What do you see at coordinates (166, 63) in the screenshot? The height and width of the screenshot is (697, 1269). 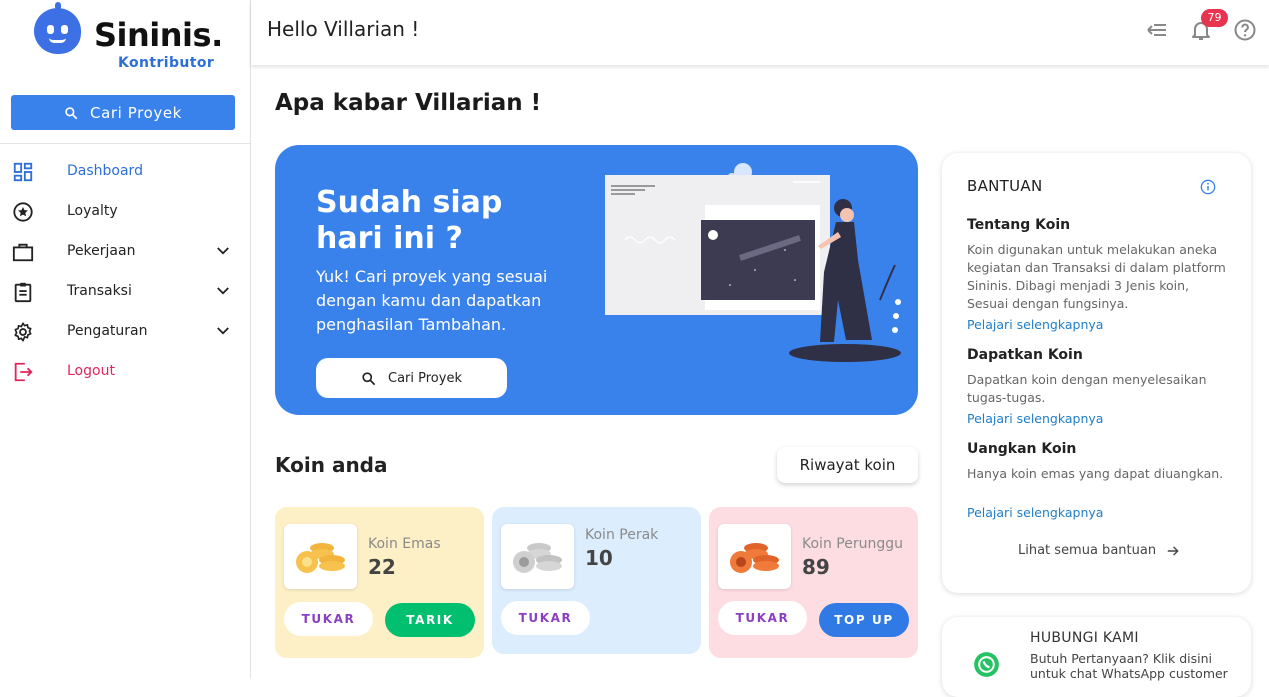 I see `brand-role: Kontributor` at bounding box center [166, 63].